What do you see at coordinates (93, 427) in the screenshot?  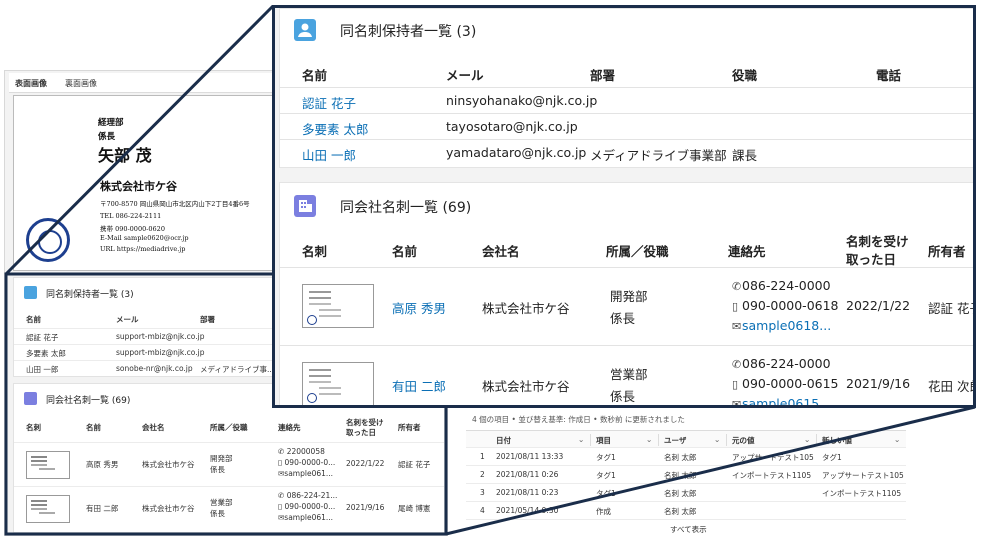 I see `small-company-header-name: 名前` at bounding box center [93, 427].